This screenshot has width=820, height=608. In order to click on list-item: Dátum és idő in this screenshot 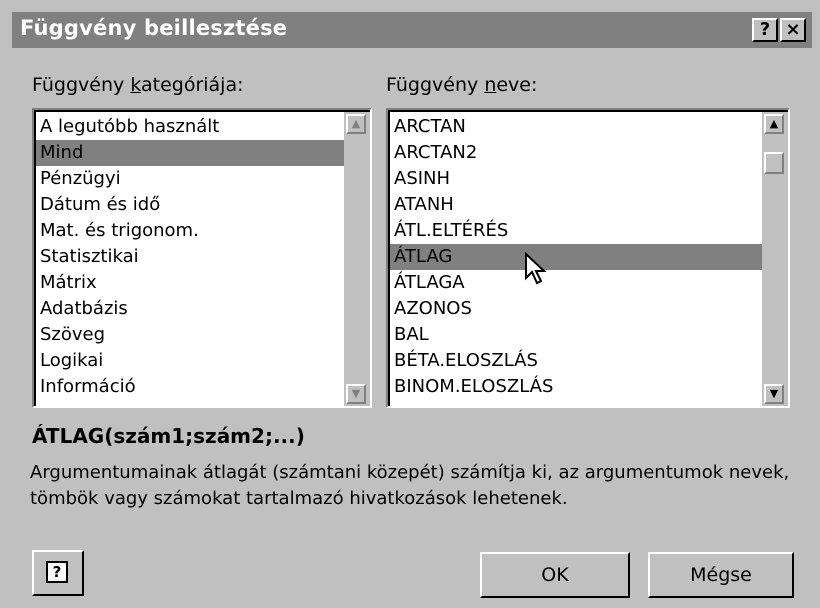, I will do `click(190, 205)`.